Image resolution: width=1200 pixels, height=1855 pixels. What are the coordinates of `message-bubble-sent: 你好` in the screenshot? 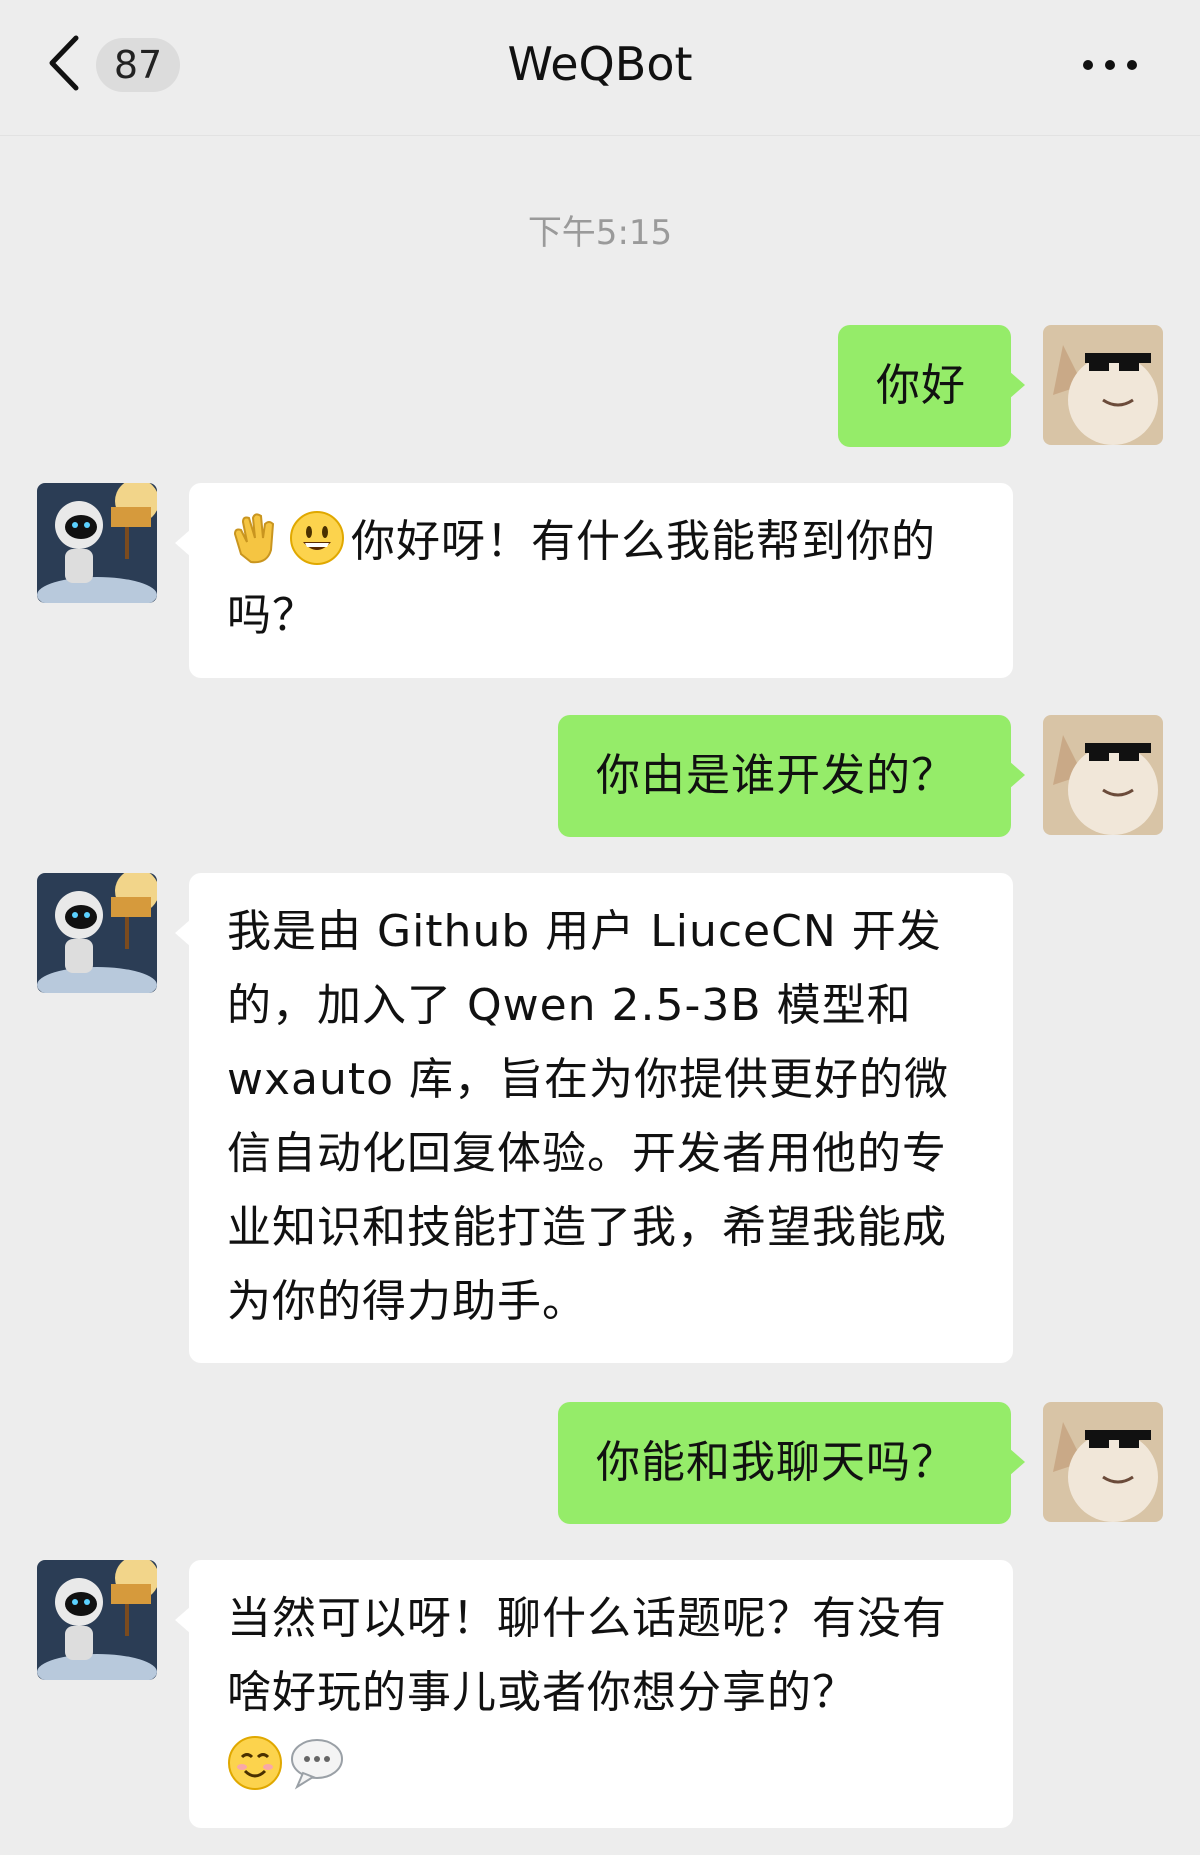 It's located at (931, 386).